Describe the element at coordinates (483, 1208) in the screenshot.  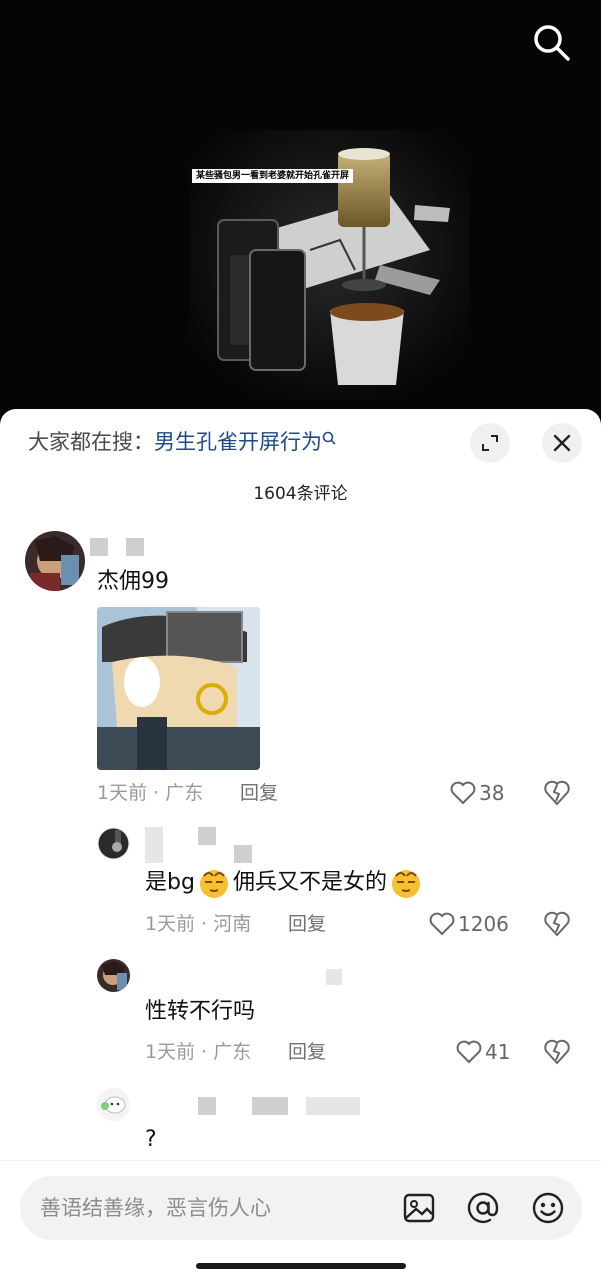
I see `at-mention-icon` at that location.